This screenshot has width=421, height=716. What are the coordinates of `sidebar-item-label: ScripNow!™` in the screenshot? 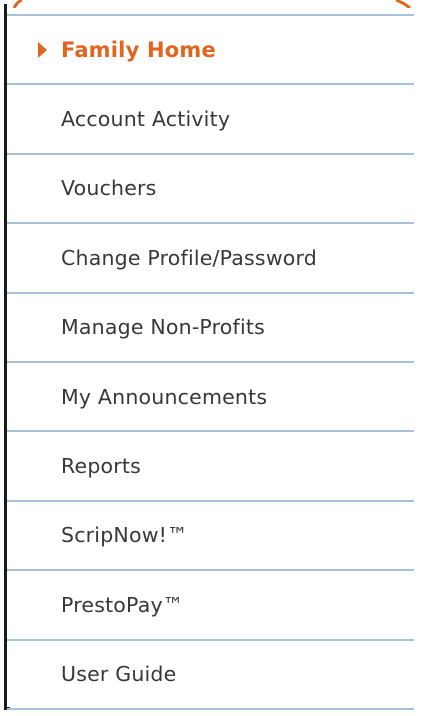 It's located at (124, 535).